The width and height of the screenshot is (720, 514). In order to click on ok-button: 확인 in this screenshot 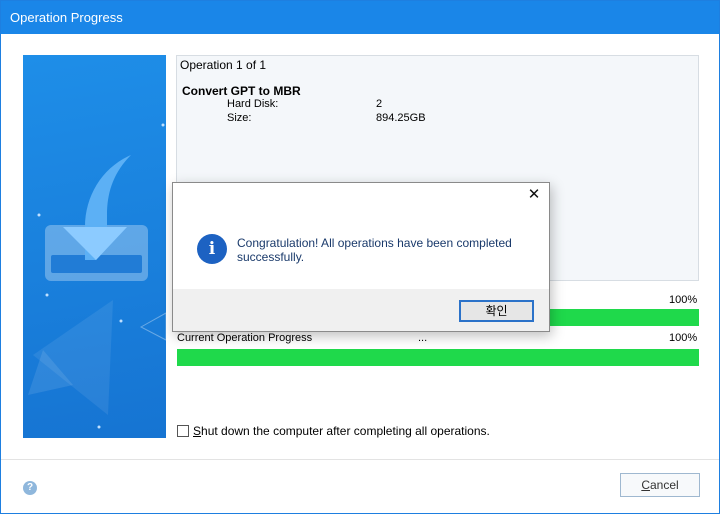, I will do `click(496, 311)`.